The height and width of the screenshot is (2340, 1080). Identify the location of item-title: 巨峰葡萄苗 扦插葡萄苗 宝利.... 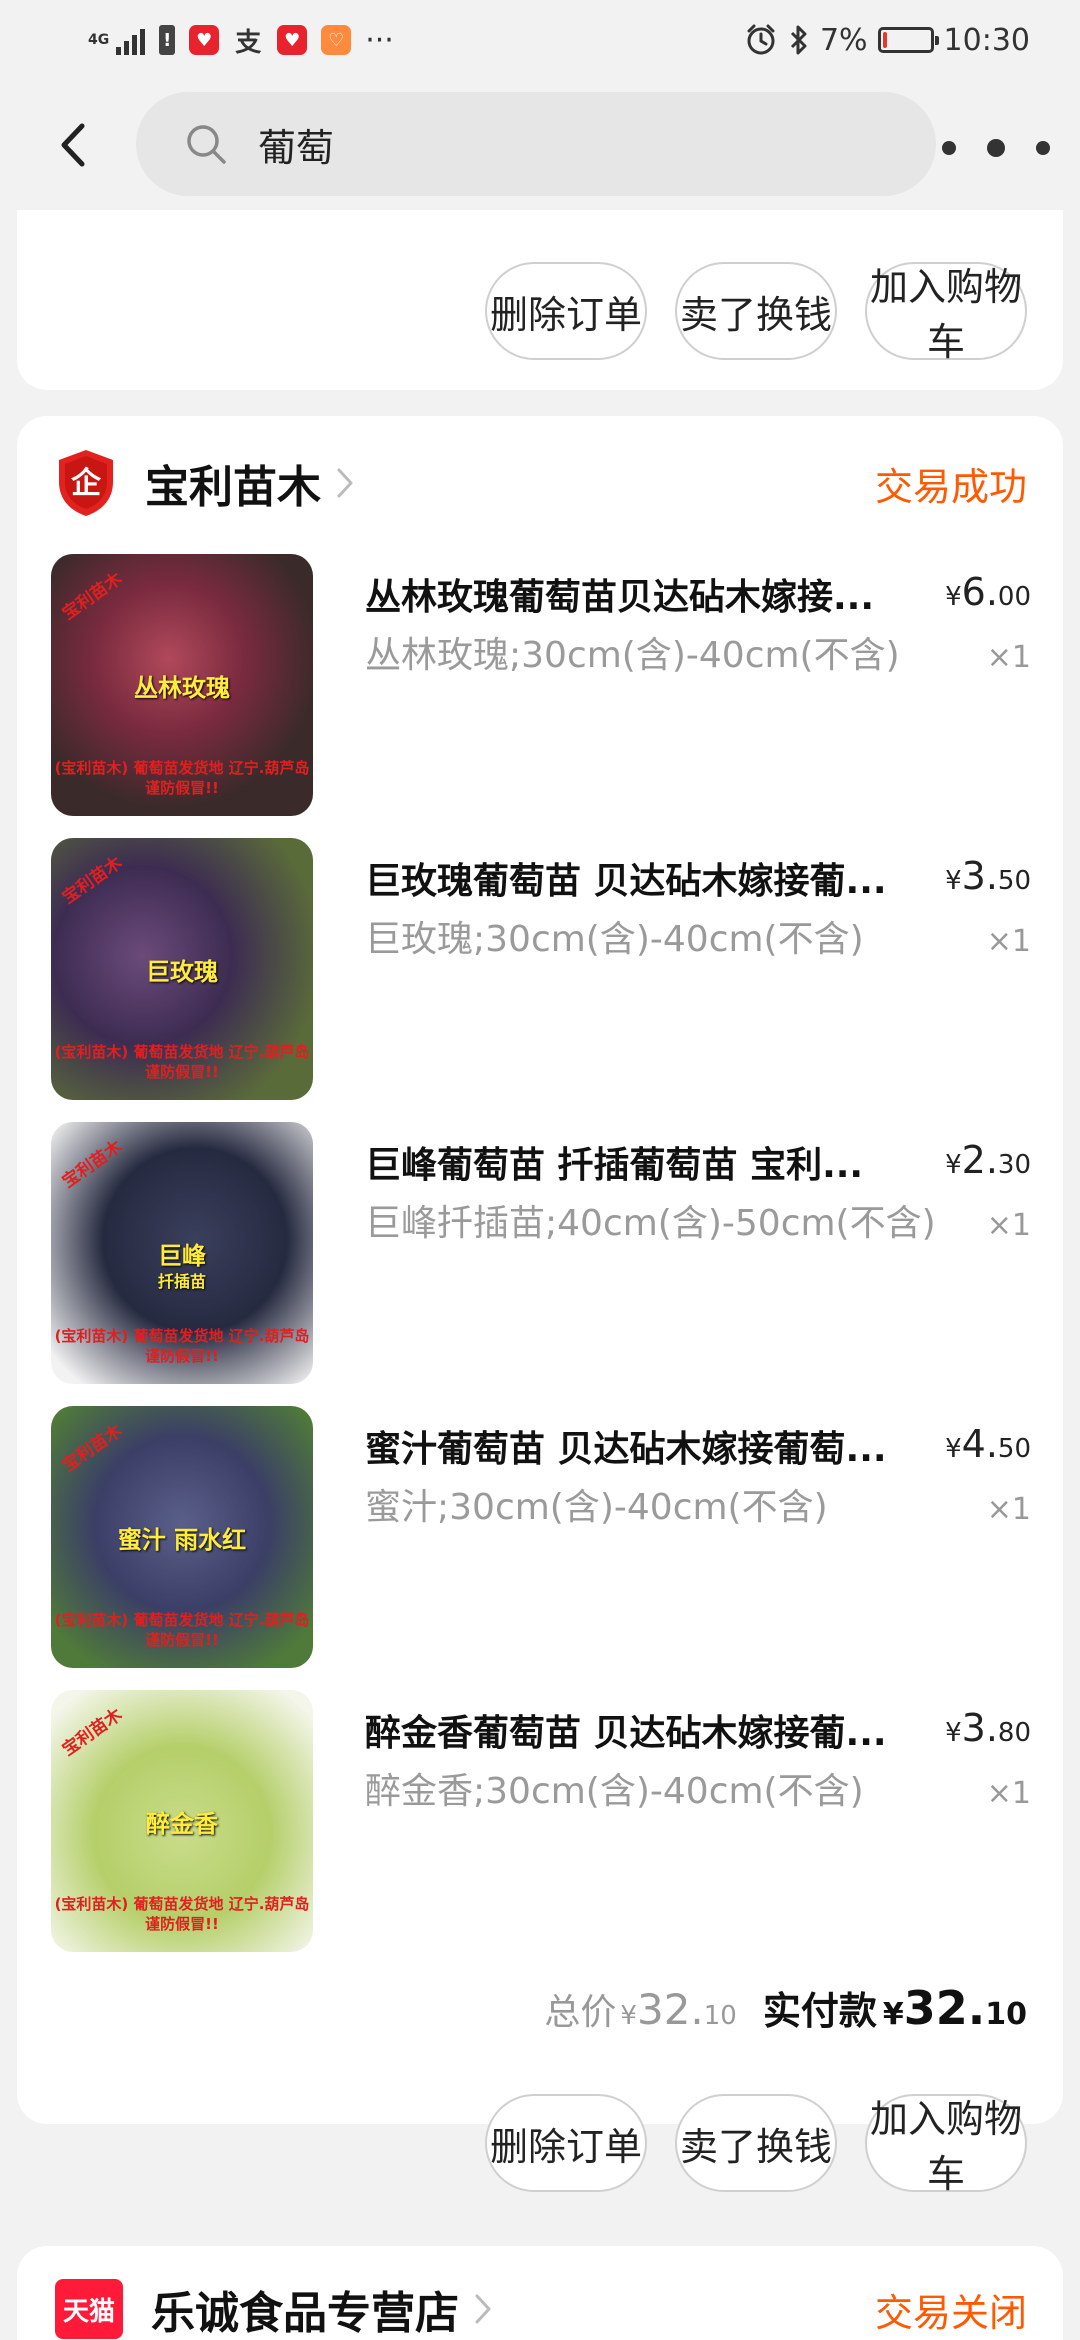
(645, 1162).